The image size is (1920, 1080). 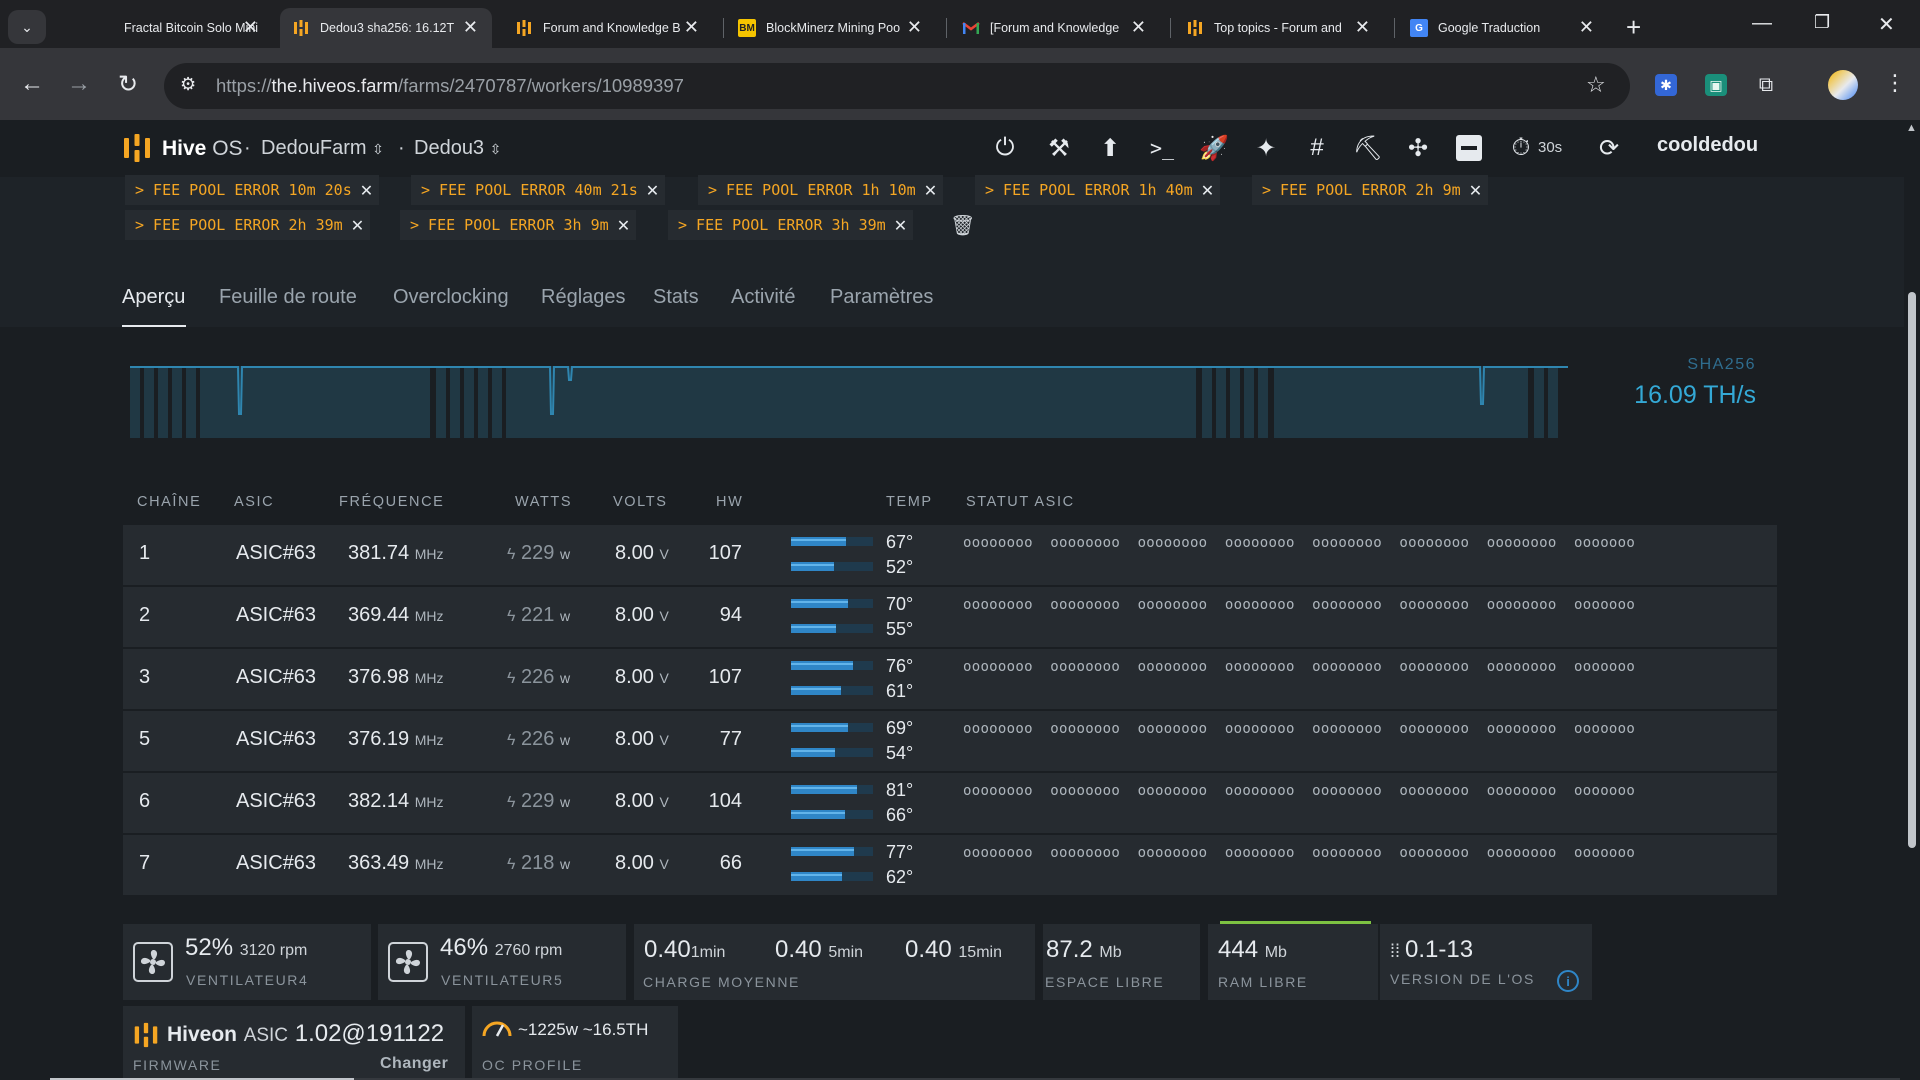 What do you see at coordinates (1550, 147) in the screenshot?
I see `refresh-timer: 30s` at bounding box center [1550, 147].